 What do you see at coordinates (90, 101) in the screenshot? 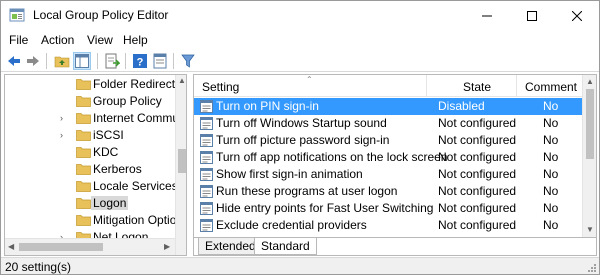
I see `tree-item: Group Policy` at bounding box center [90, 101].